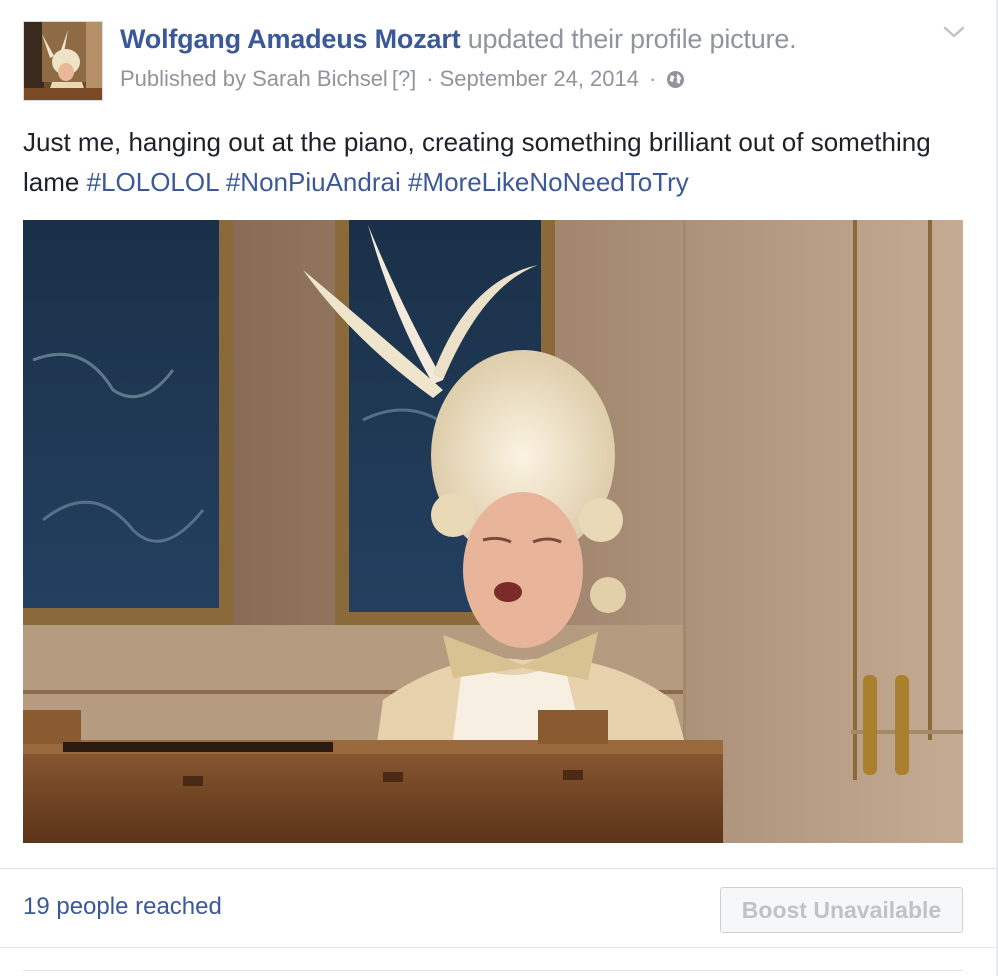  Describe the element at coordinates (254, 78) in the screenshot. I see `published-by-text: Published by Sarah Bichsel` at that location.